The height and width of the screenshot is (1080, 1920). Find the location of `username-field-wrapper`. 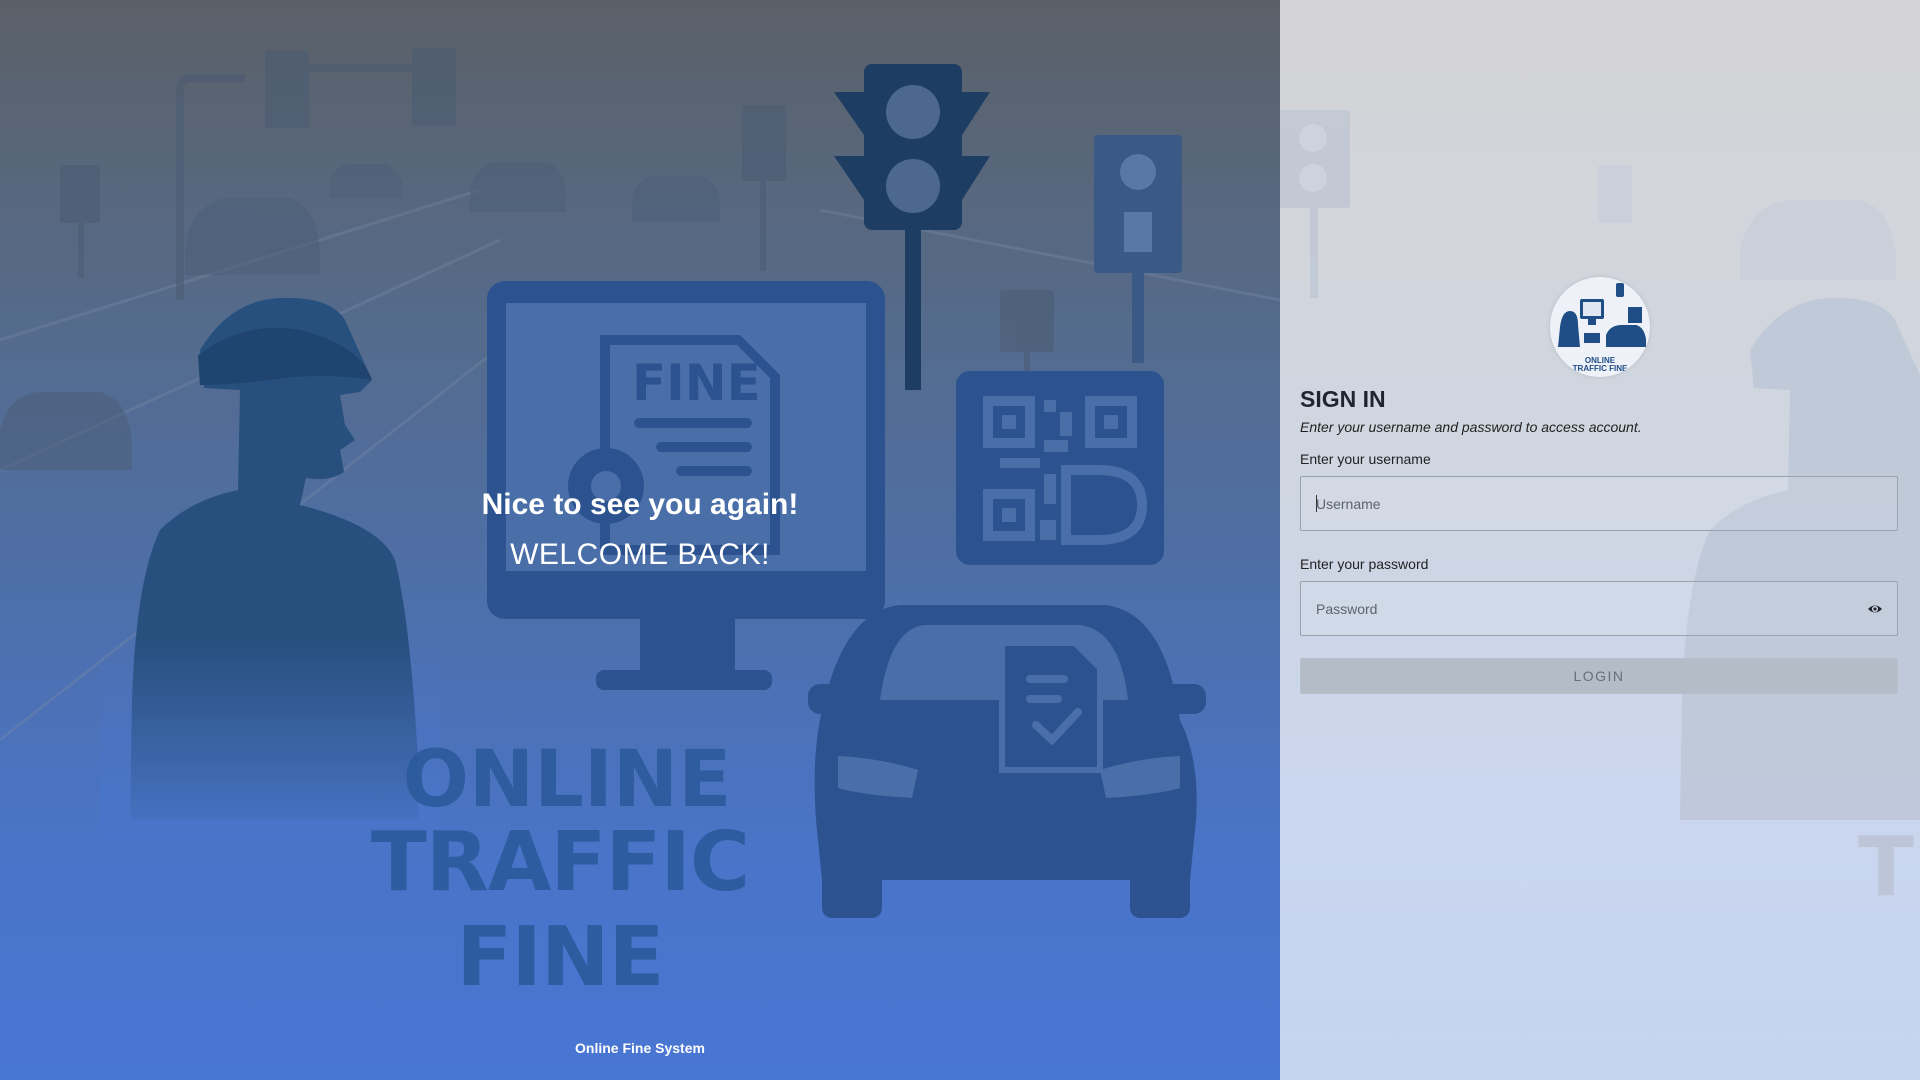

username-field-wrapper is located at coordinates (1599, 503).